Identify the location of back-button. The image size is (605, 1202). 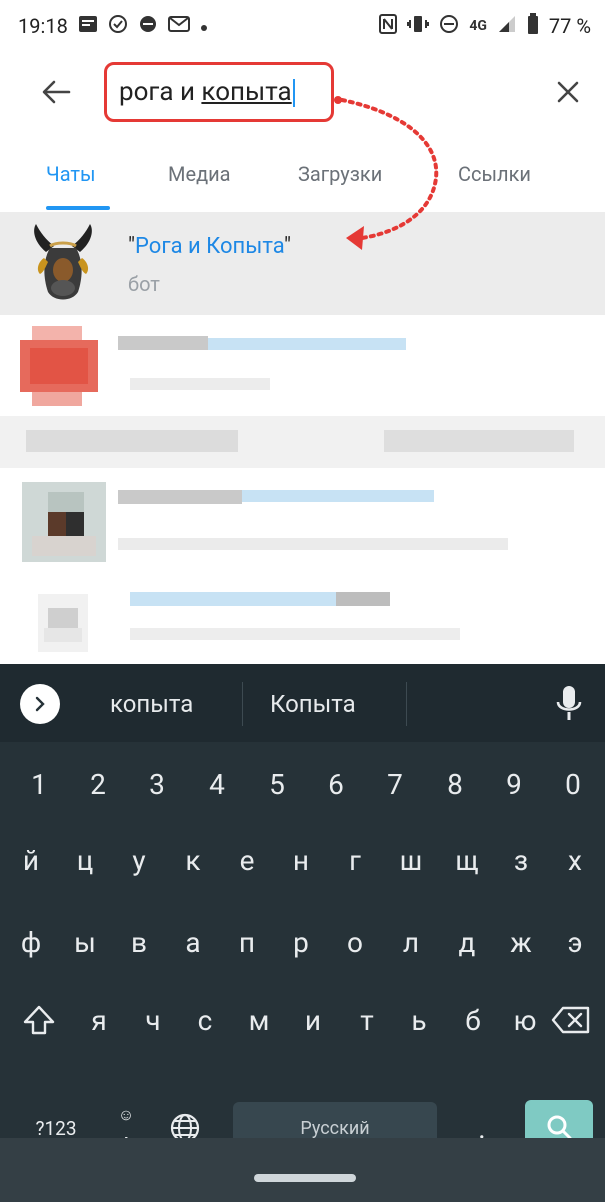
(56, 92).